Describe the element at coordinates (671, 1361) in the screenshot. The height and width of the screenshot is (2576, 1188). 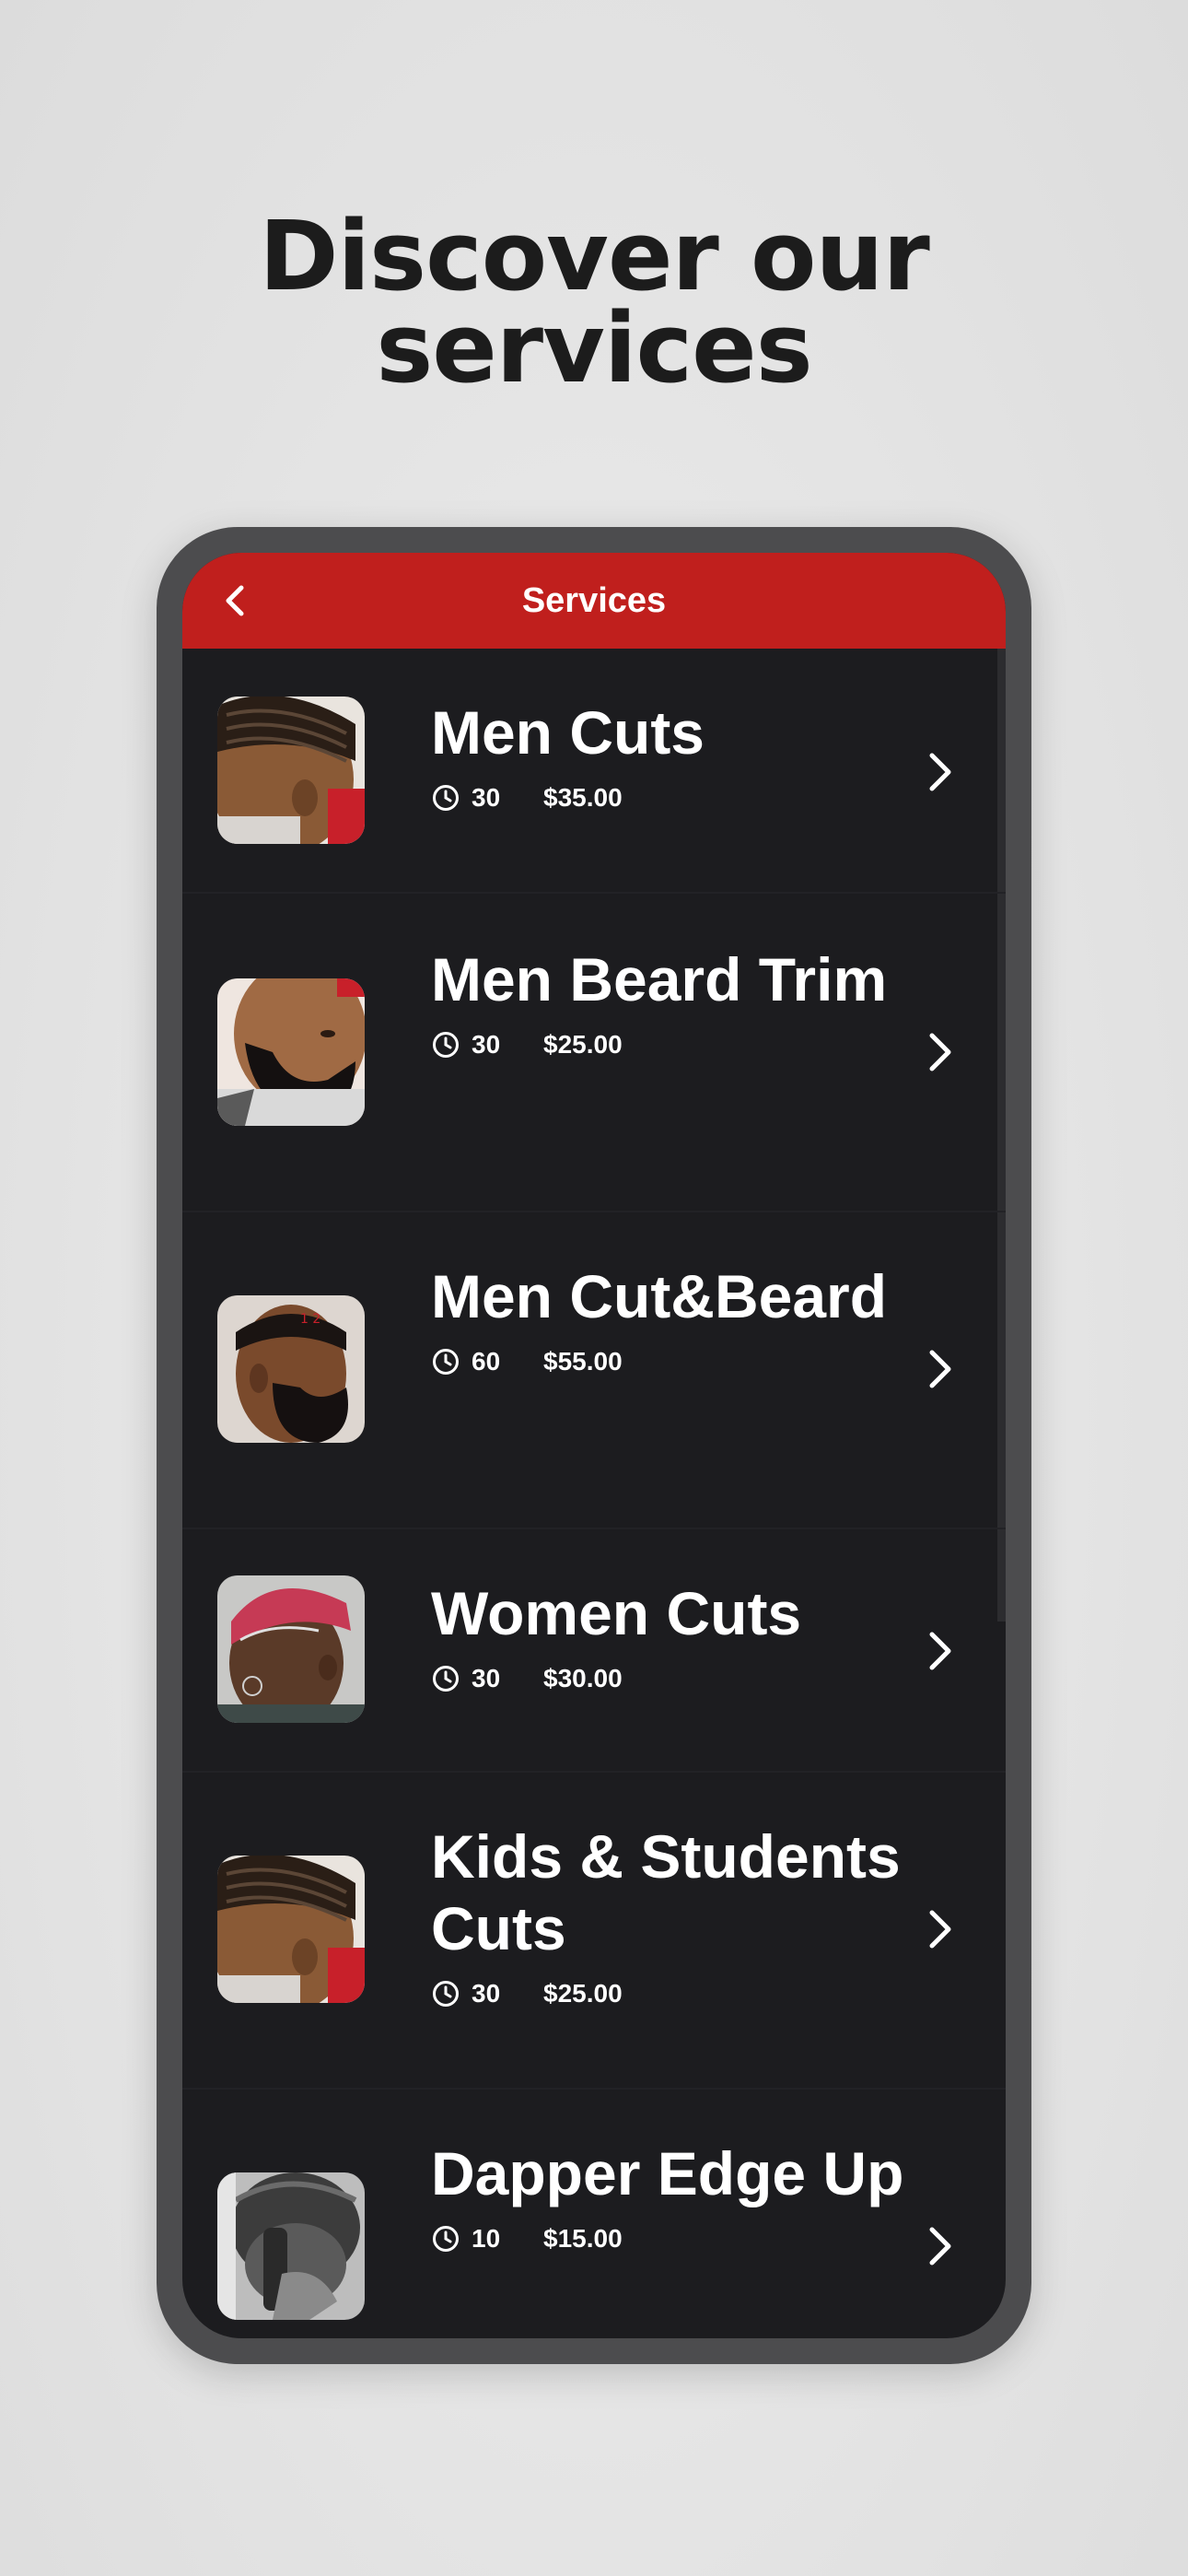
I see `service-meta: 60 $55.00` at that location.